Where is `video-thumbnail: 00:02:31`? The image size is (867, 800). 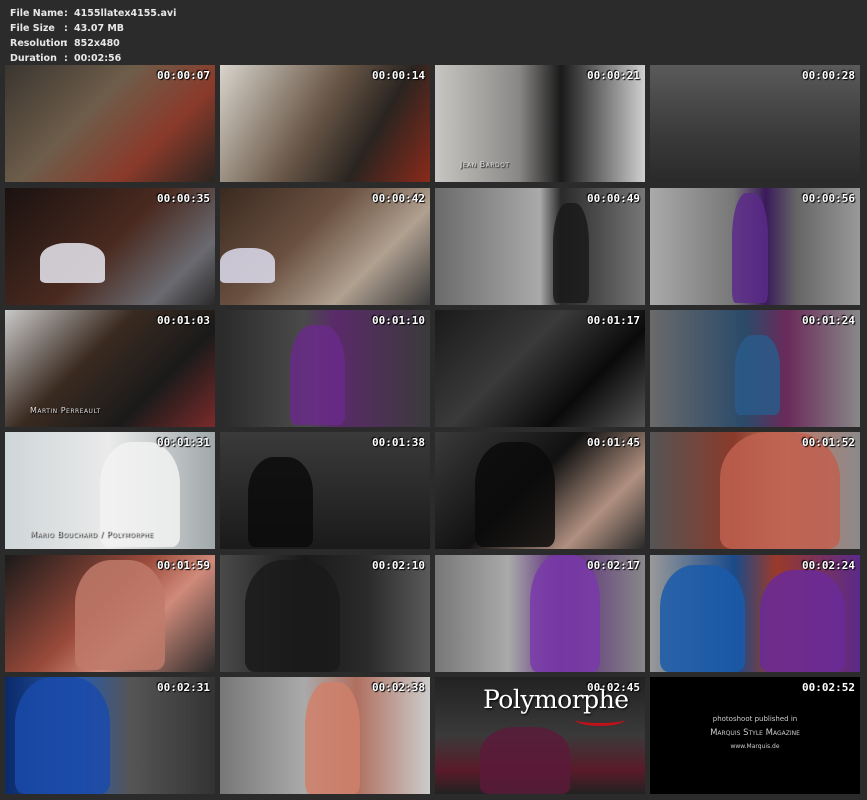 video-thumbnail: 00:02:31 is located at coordinates (110, 735).